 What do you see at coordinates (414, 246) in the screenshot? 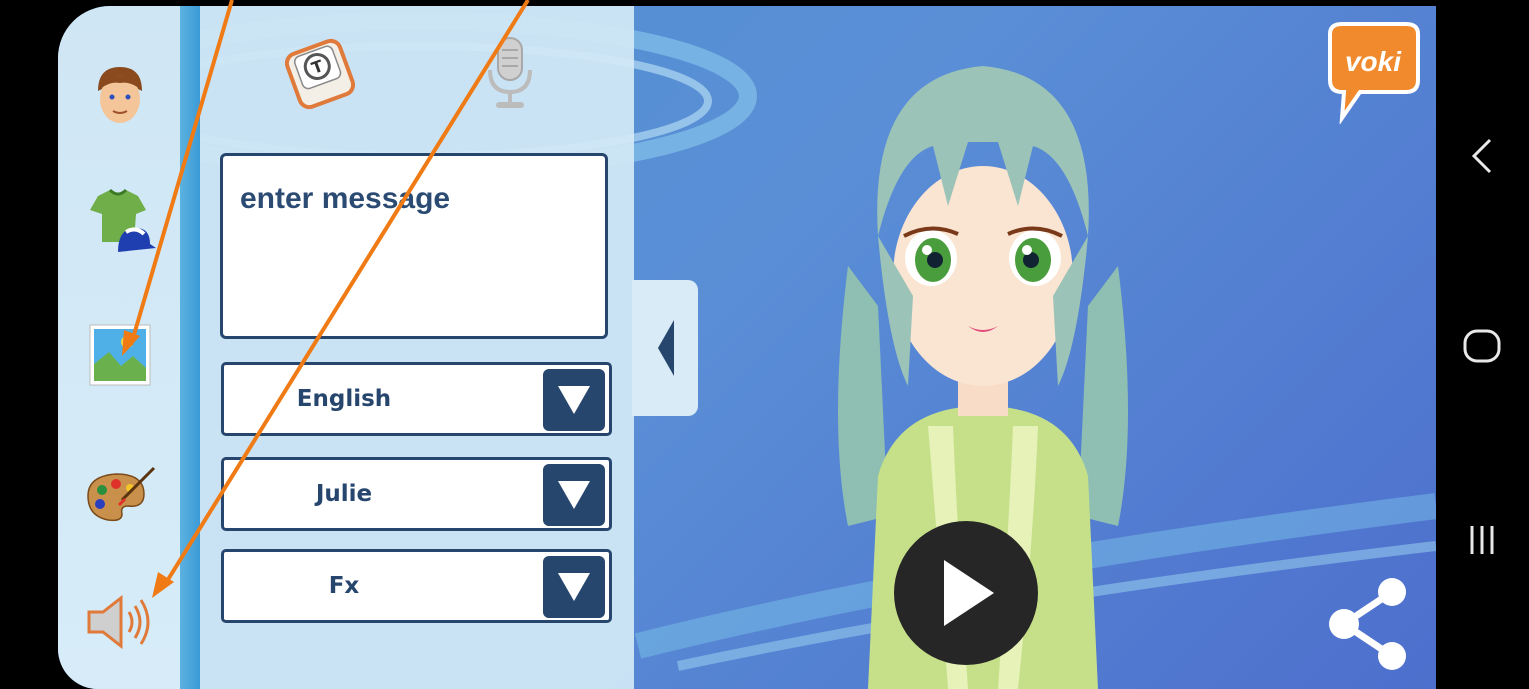
I see `message-input: enter message` at bounding box center [414, 246].